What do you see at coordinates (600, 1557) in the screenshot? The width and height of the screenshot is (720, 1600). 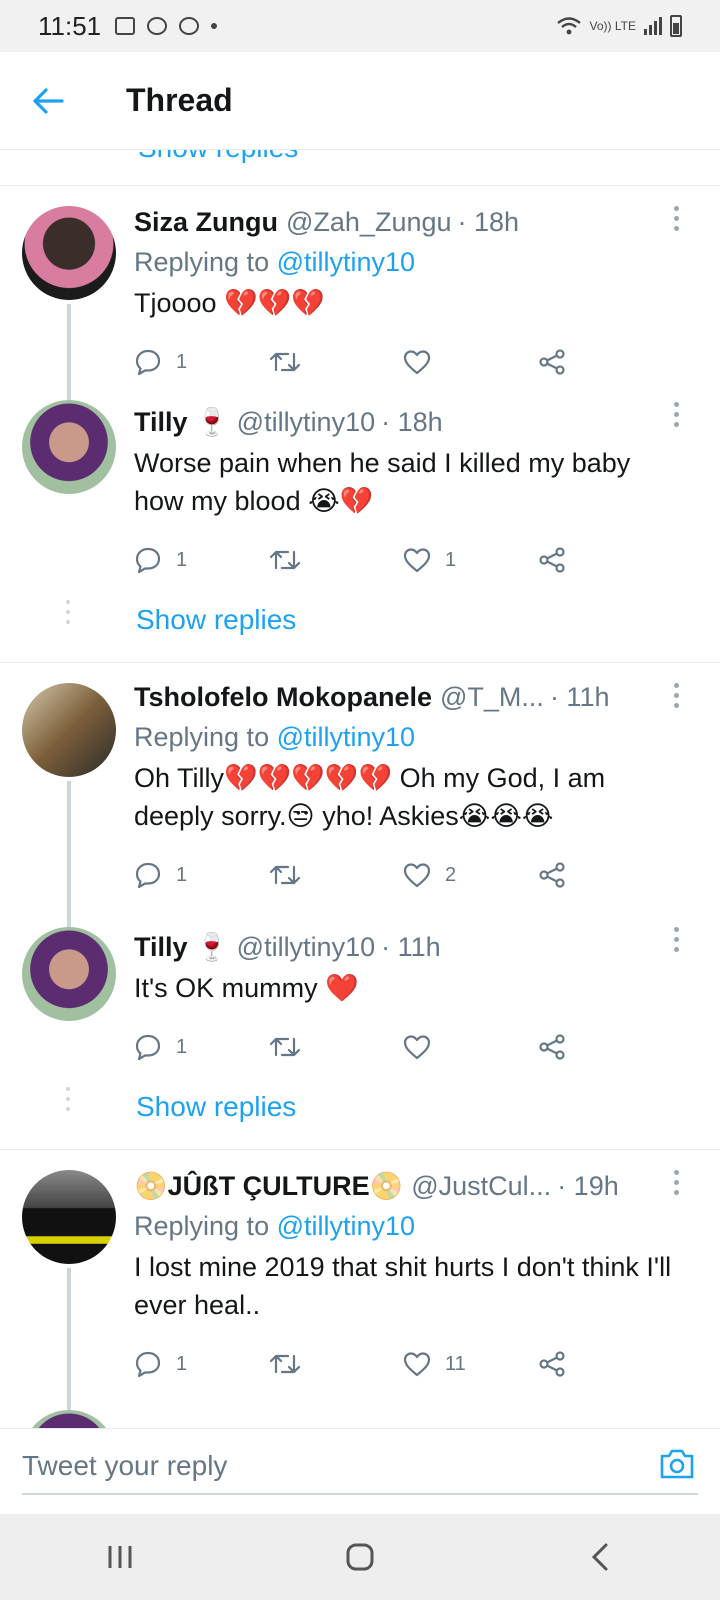 I see `system-back-button` at bounding box center [600, 1557].